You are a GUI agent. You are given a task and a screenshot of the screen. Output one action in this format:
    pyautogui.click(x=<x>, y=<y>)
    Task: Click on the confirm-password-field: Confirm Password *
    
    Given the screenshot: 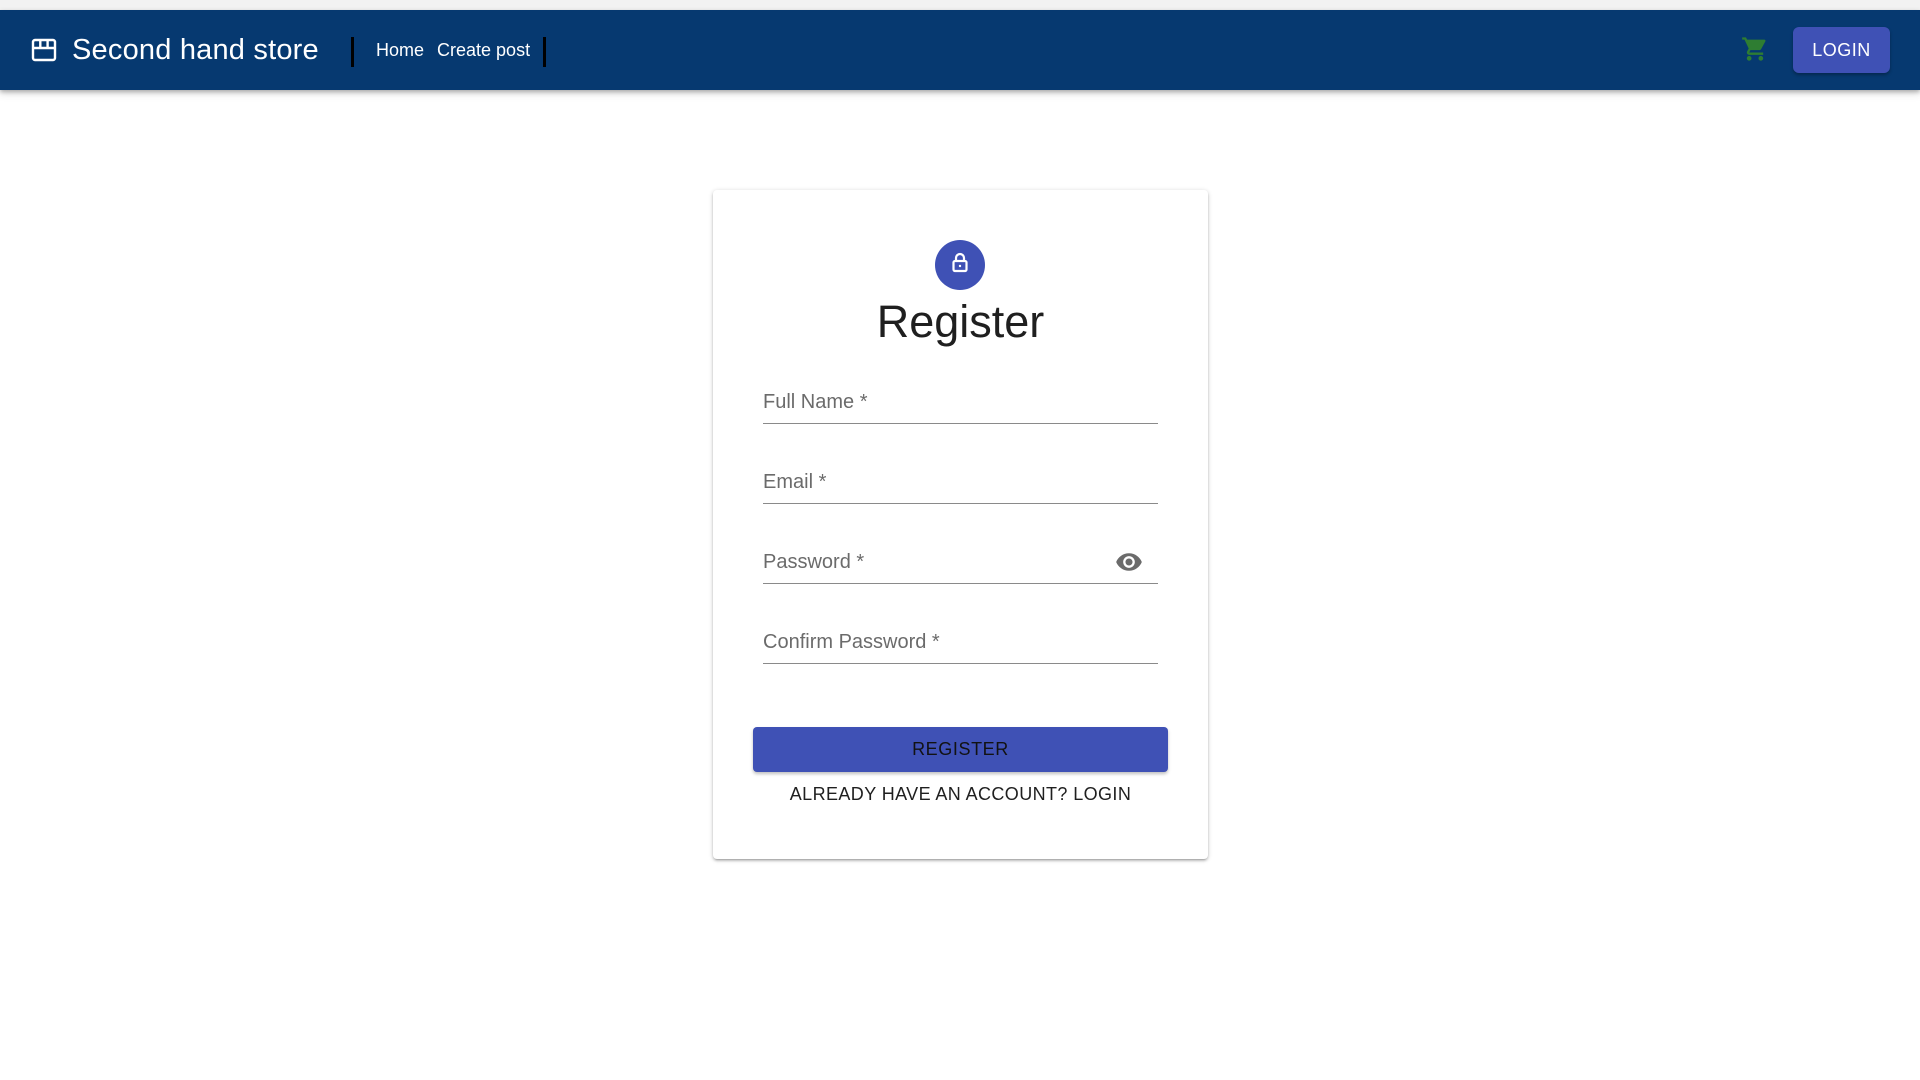 What is the action you would take?
    pyautogui.click(x=960, y=643)
    